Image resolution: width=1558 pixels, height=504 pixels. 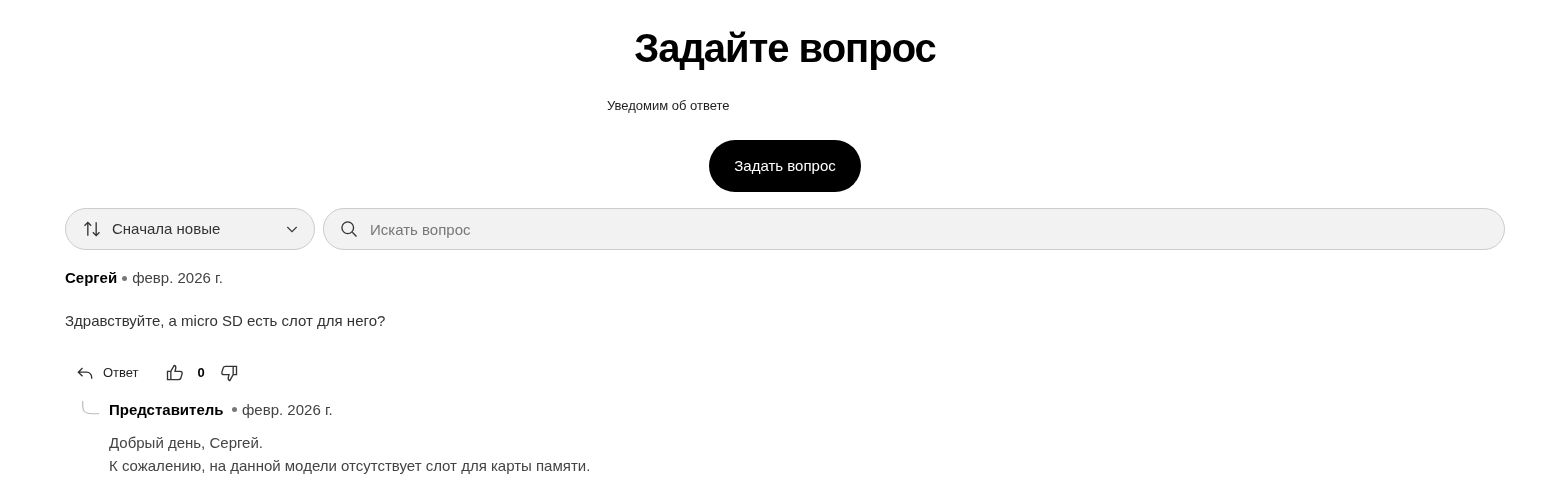 I want to click on answer-text: К сожалению, на данной модели отсутствует слот для карты памяти., so click(x=350, y=465).